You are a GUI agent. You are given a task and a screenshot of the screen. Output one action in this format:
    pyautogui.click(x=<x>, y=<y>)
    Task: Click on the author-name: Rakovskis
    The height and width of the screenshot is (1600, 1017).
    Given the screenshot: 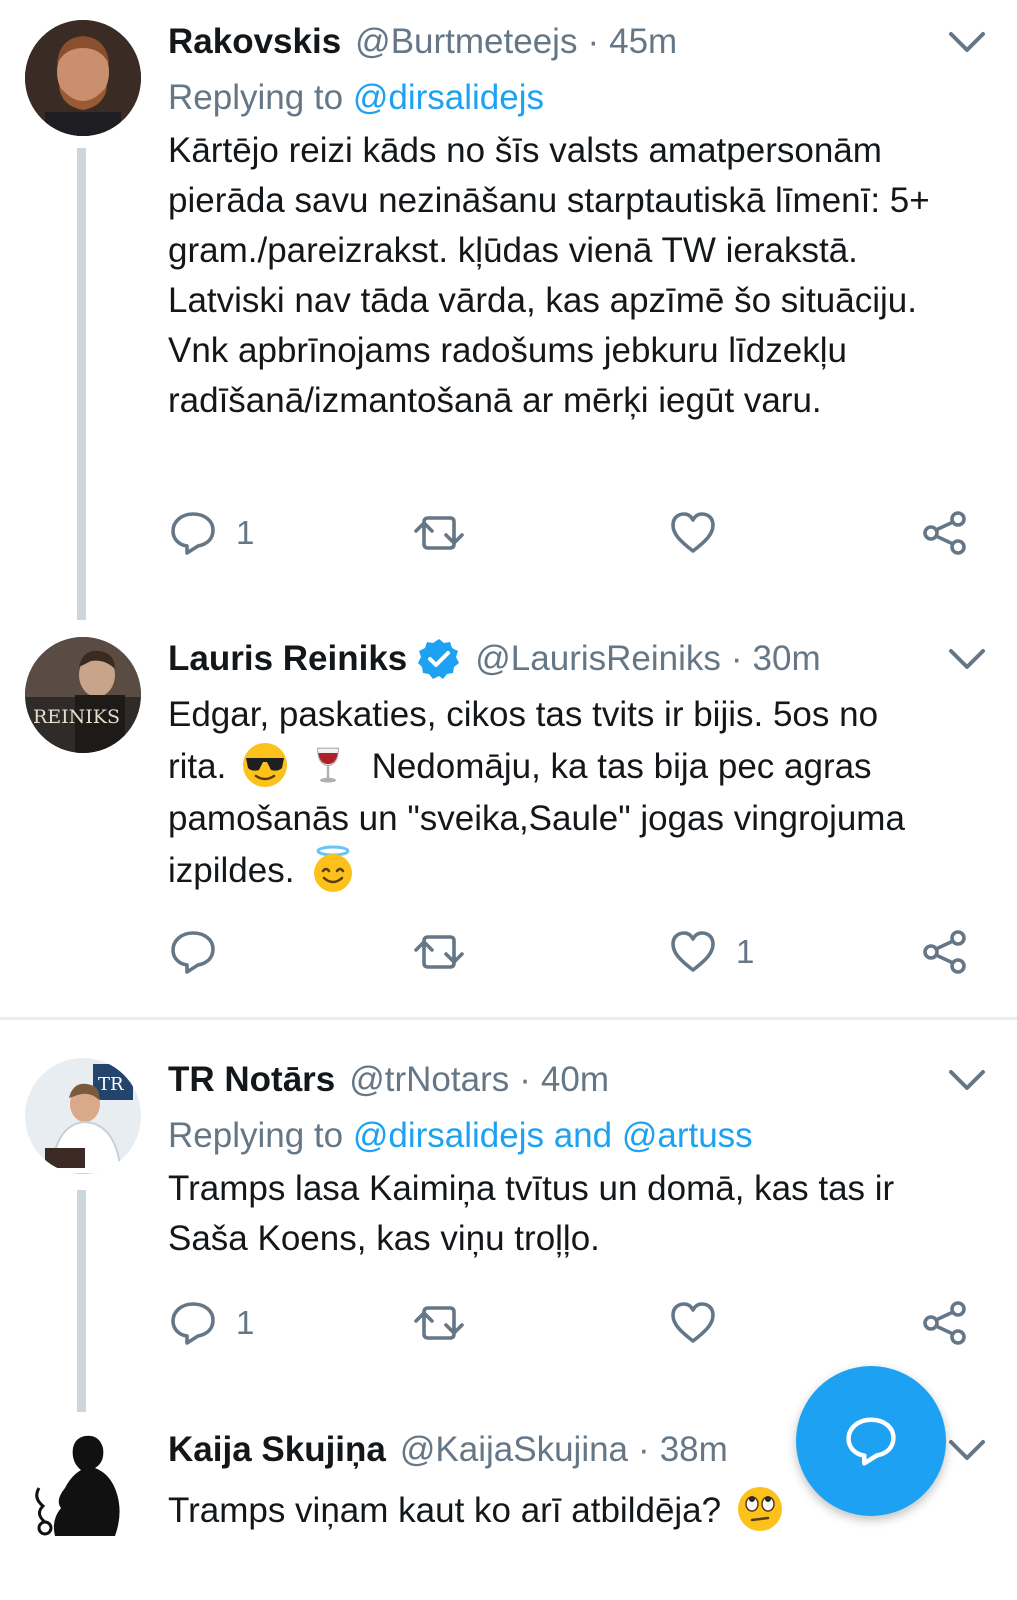 What is the action you would take?
    pyautogui.click(x=254, y=42)
    